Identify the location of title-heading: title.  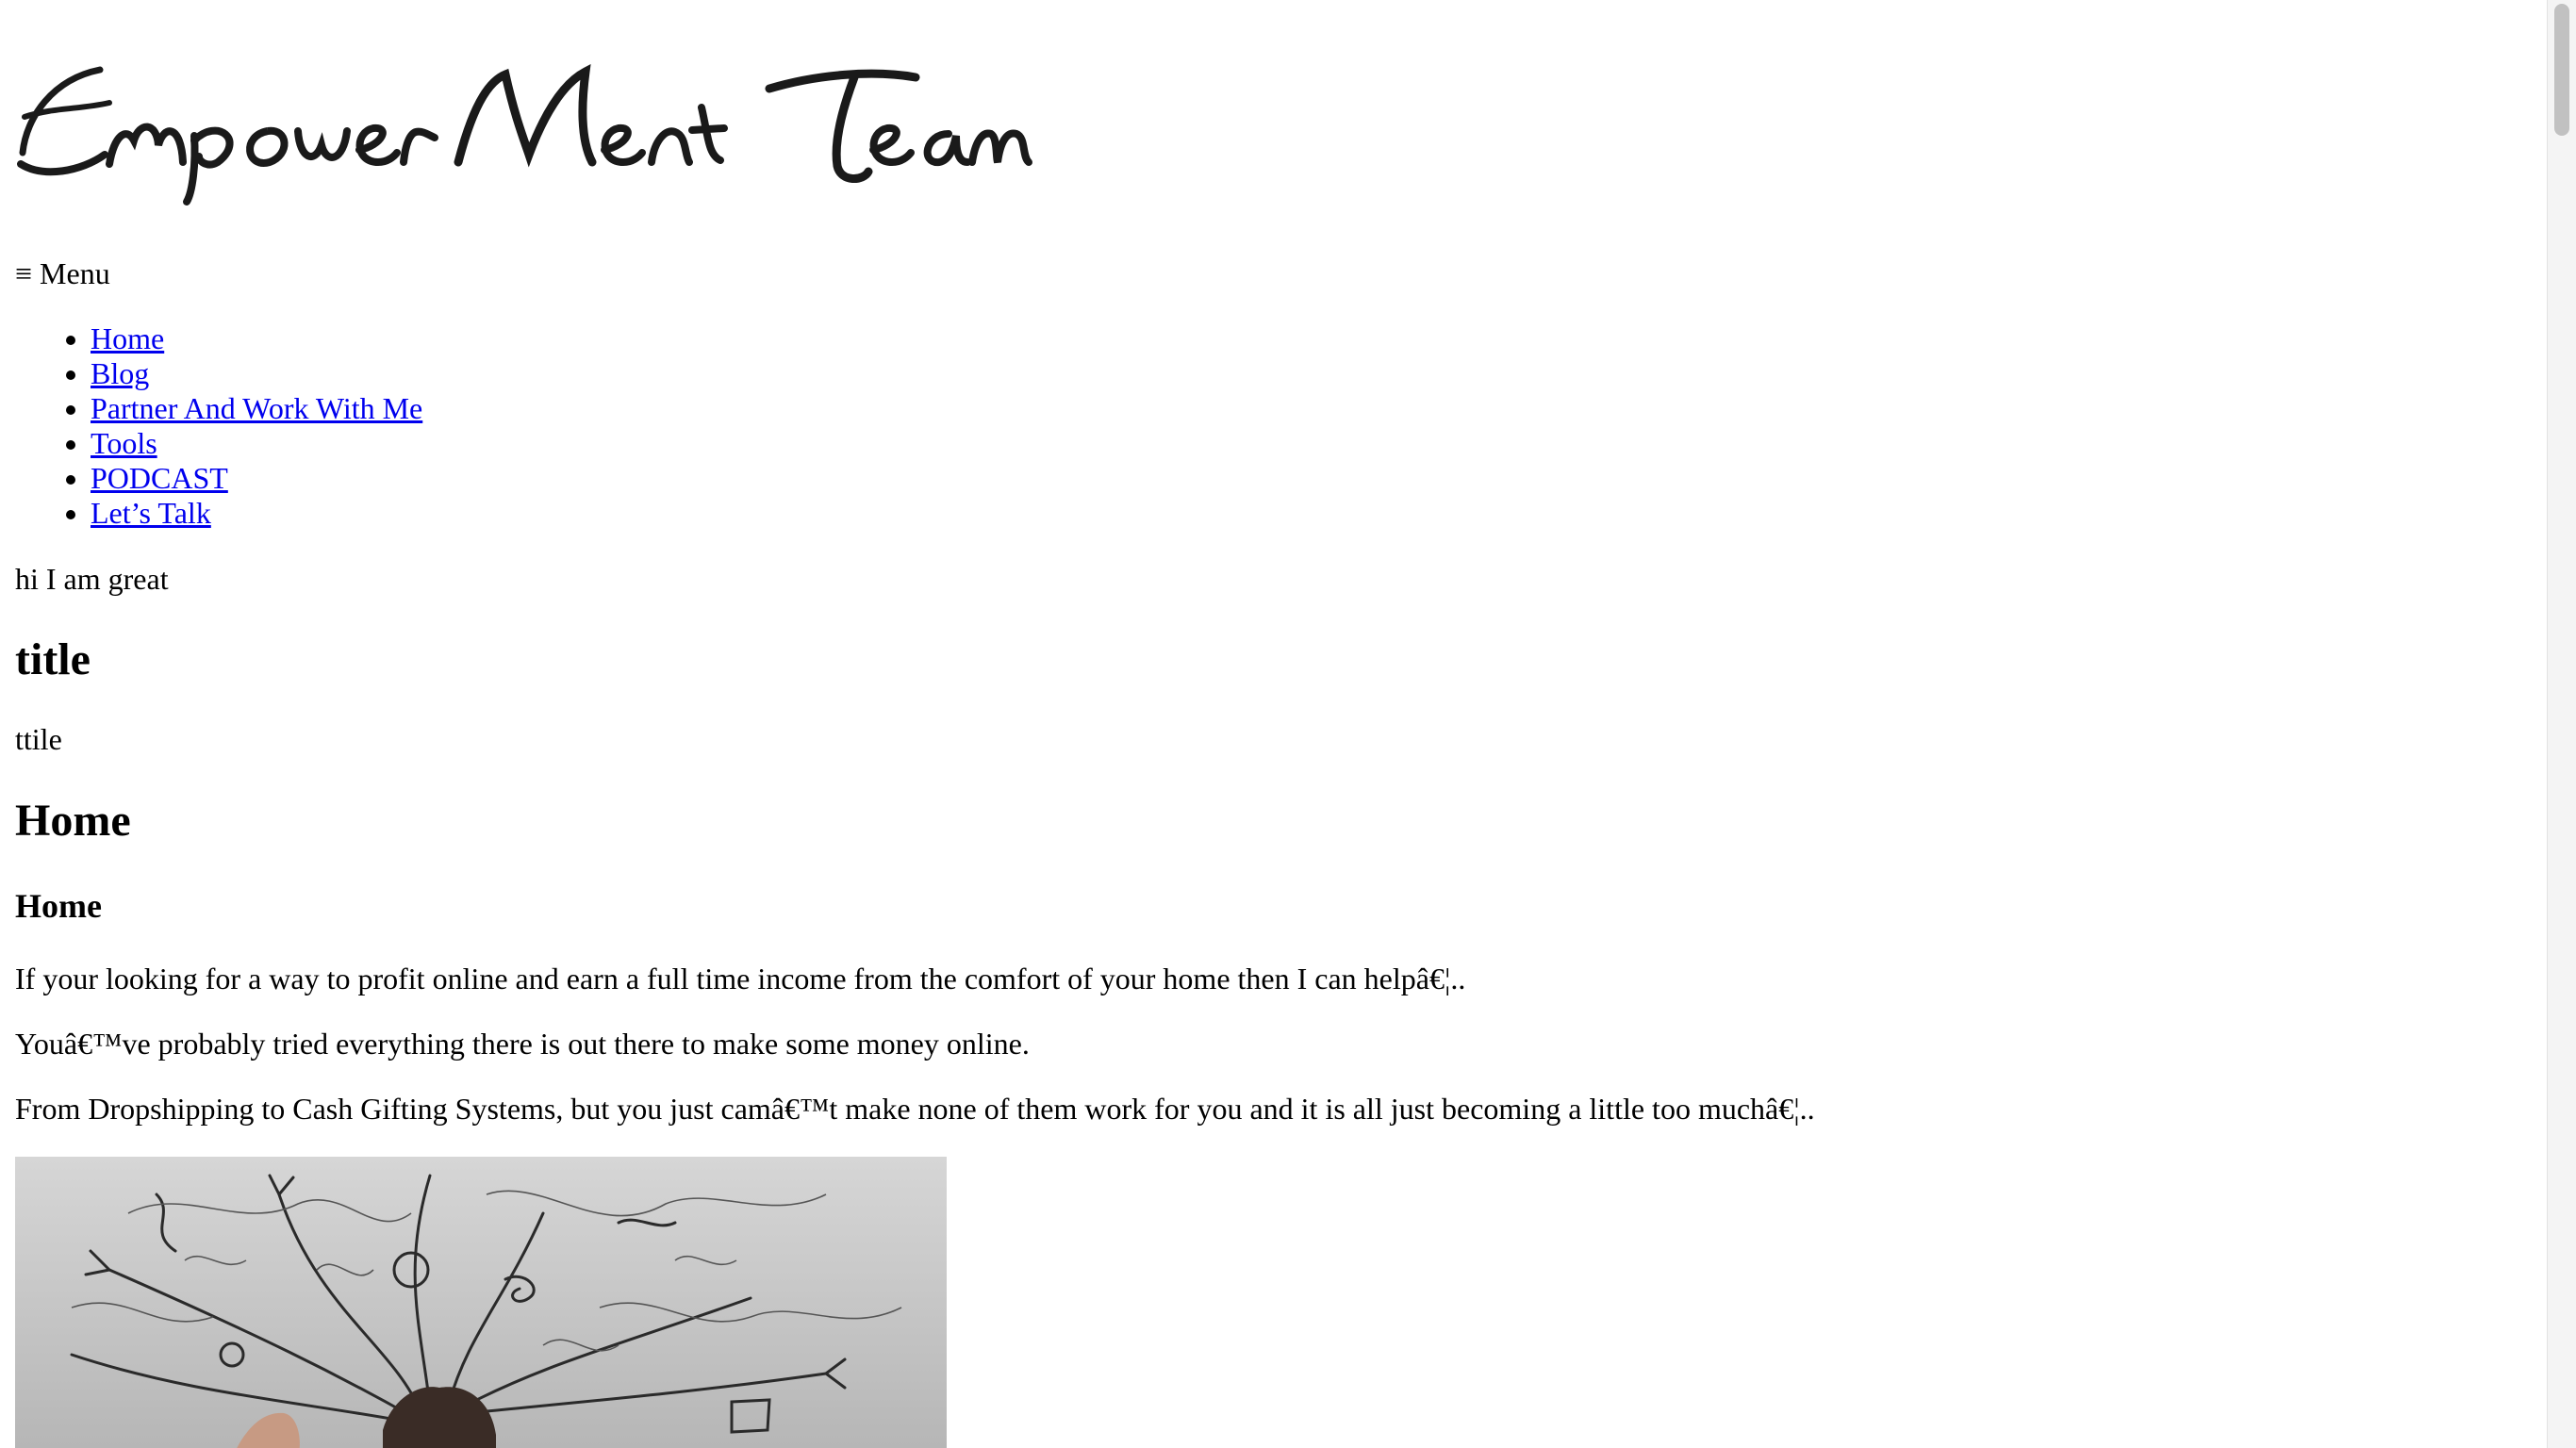
(53, 659).